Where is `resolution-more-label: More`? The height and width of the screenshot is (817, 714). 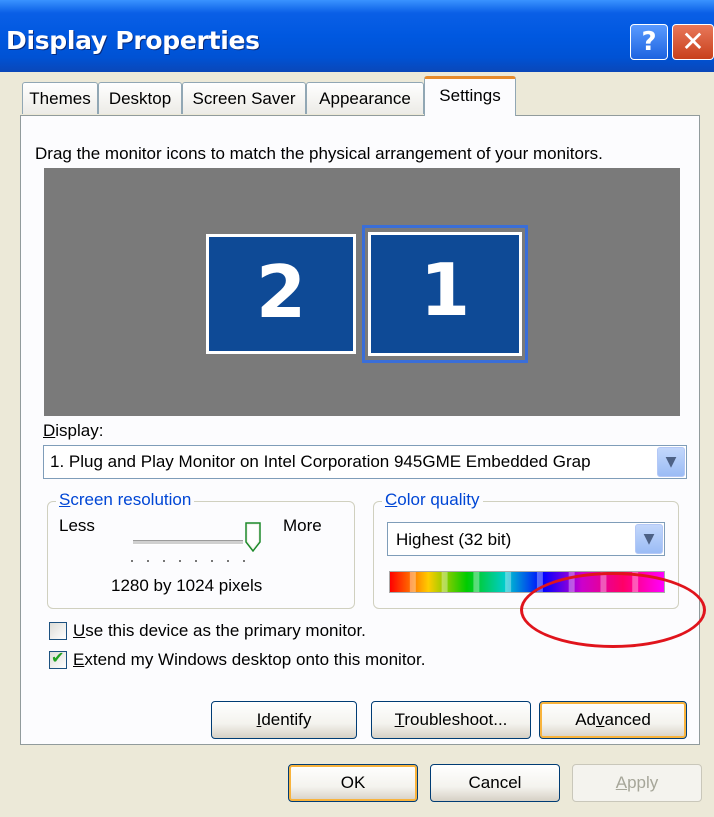
resolution-more-label: More is located at coordinates (302, 525).